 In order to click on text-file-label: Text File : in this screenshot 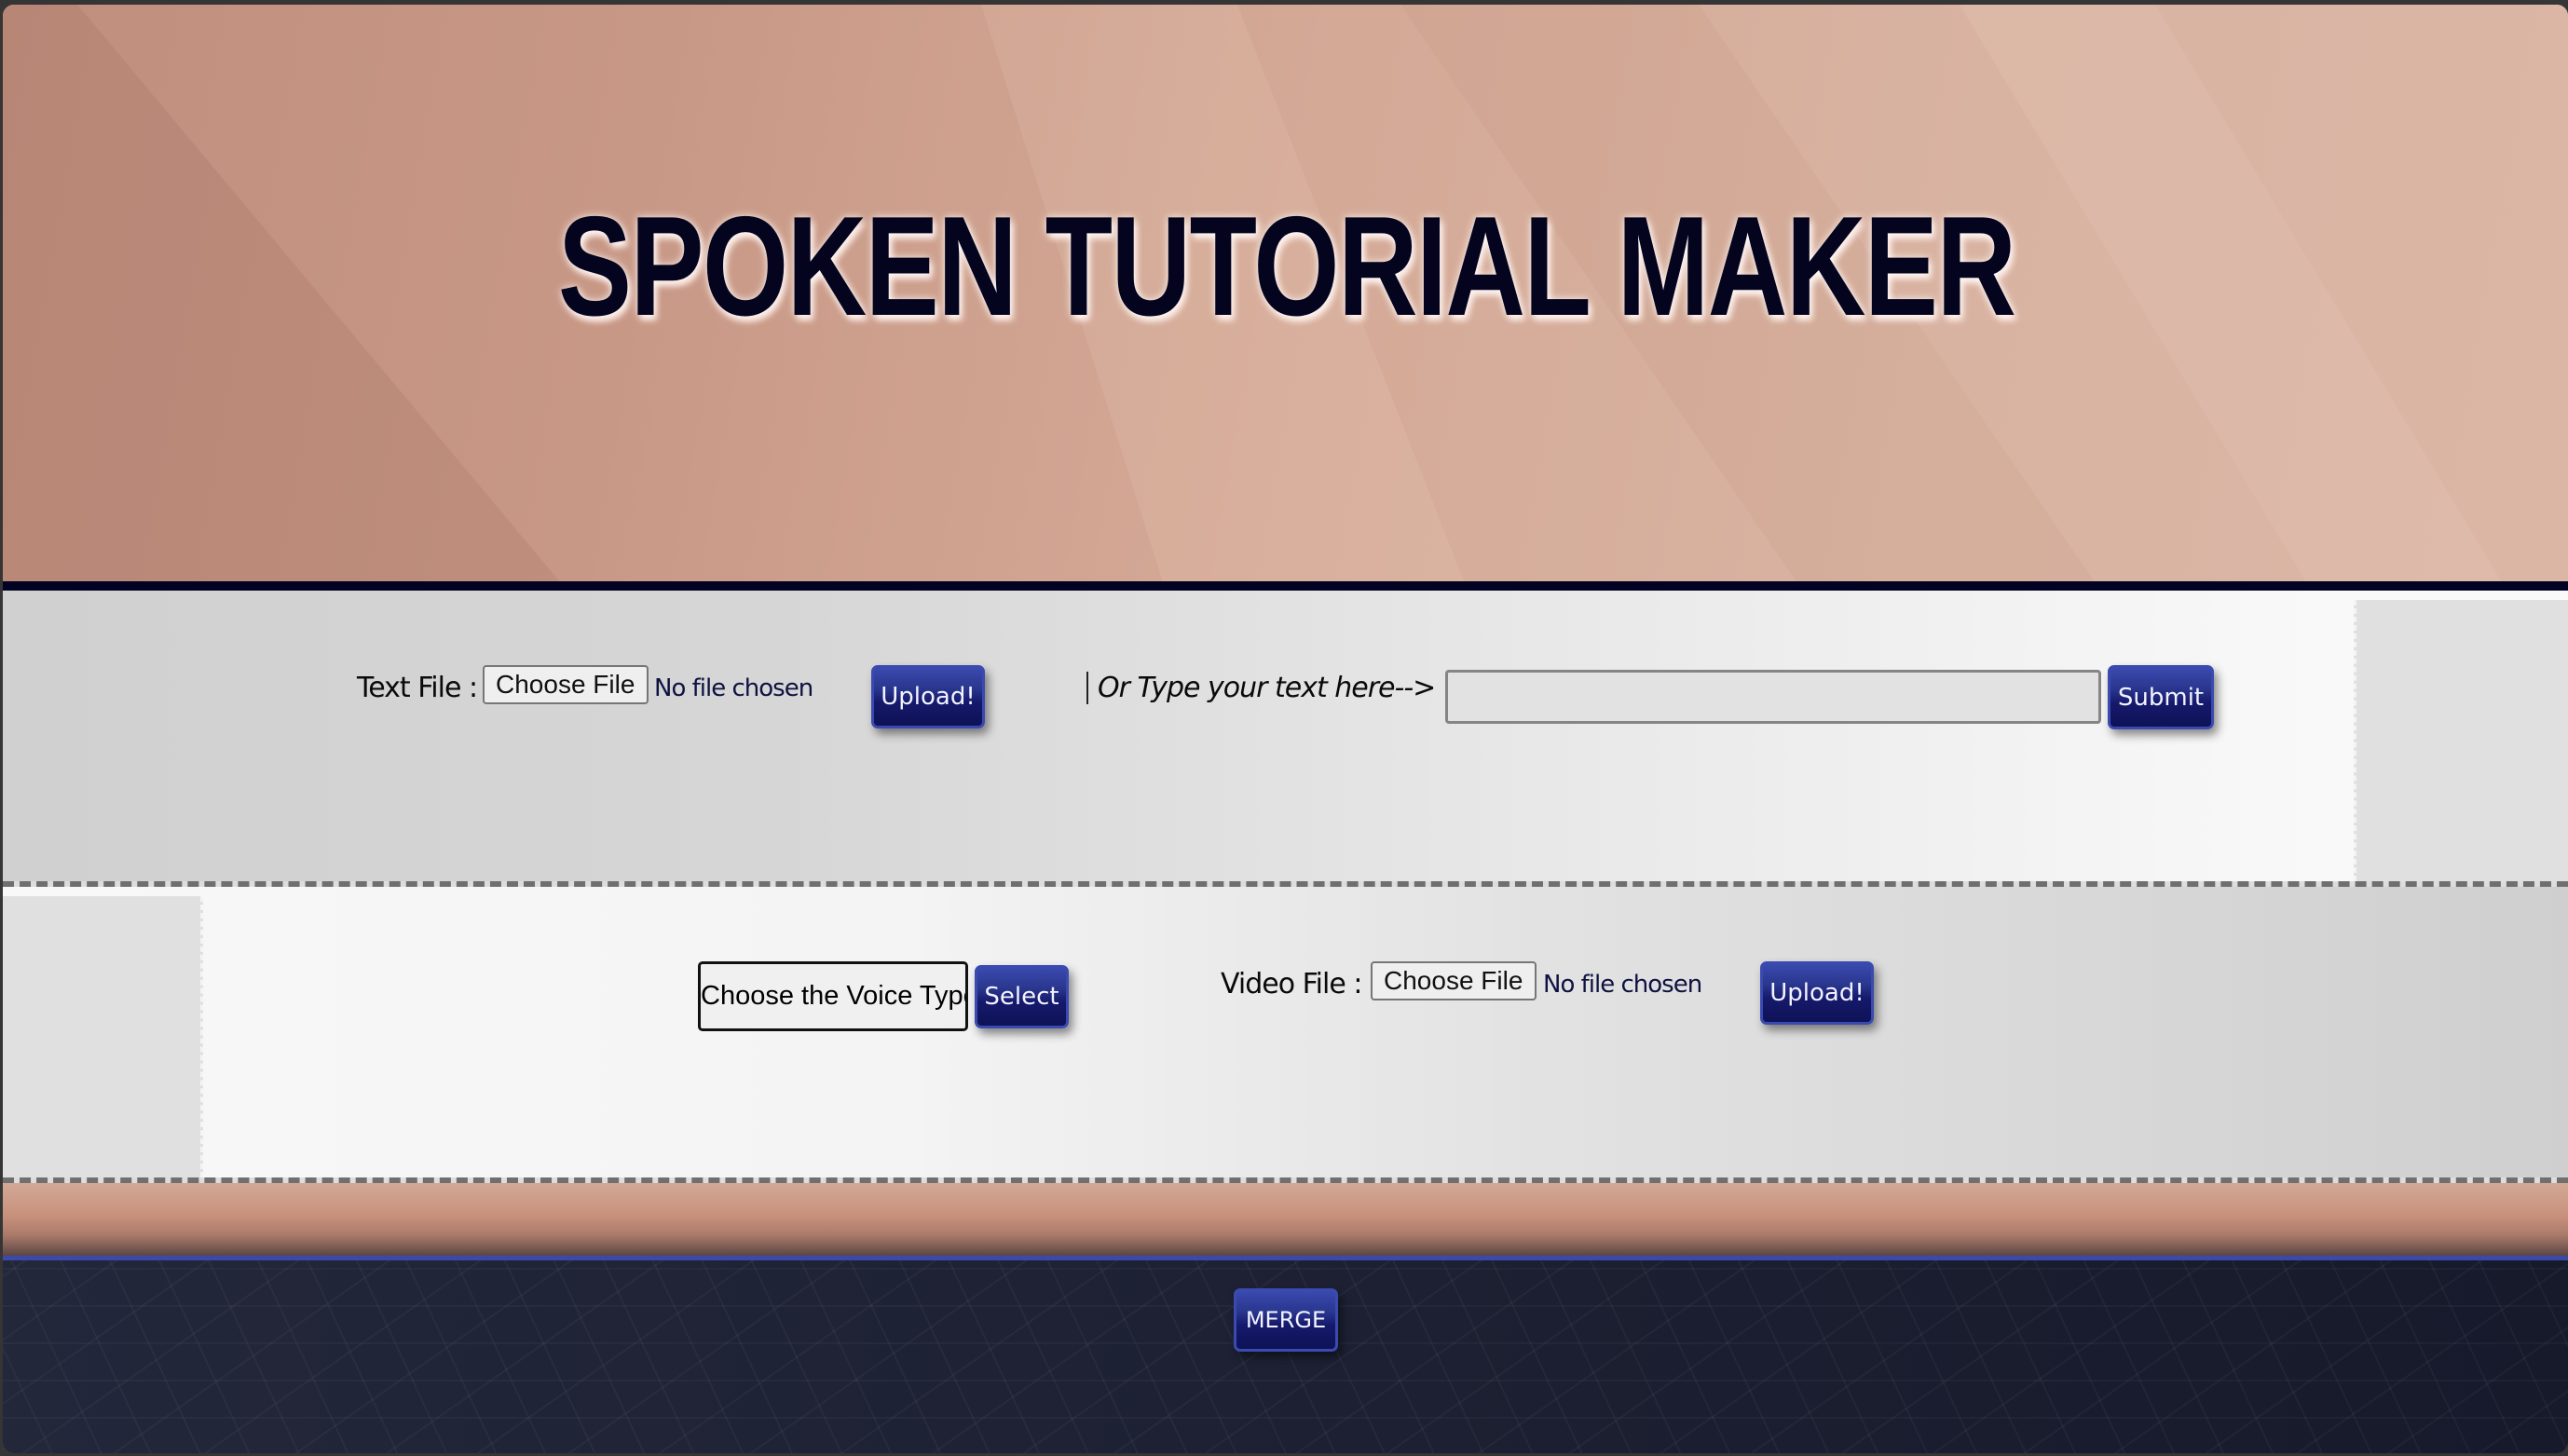, I will do `click(418, 688)`.